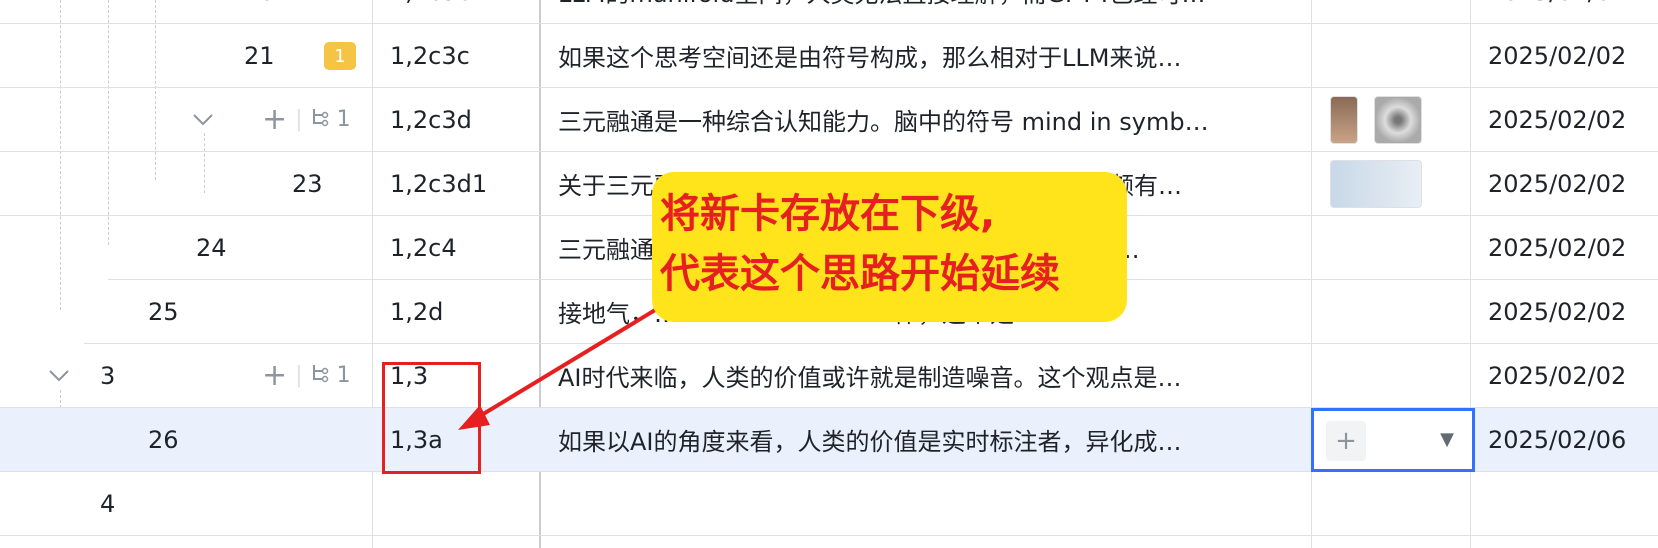  I want to click on id-cell: 1,2c3b, so click(462, 11).